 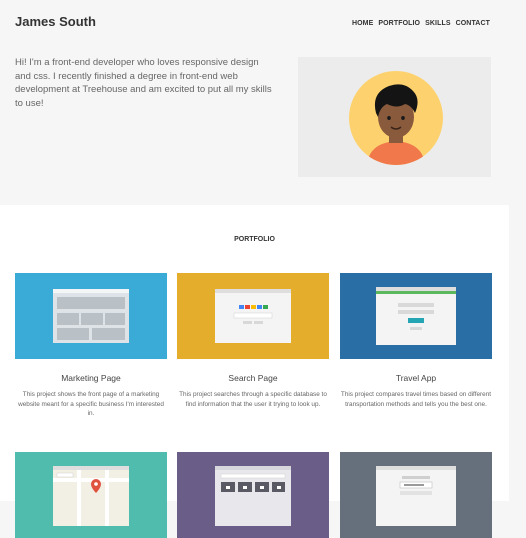 I want to click on avatar, so click(x=396, y=118).